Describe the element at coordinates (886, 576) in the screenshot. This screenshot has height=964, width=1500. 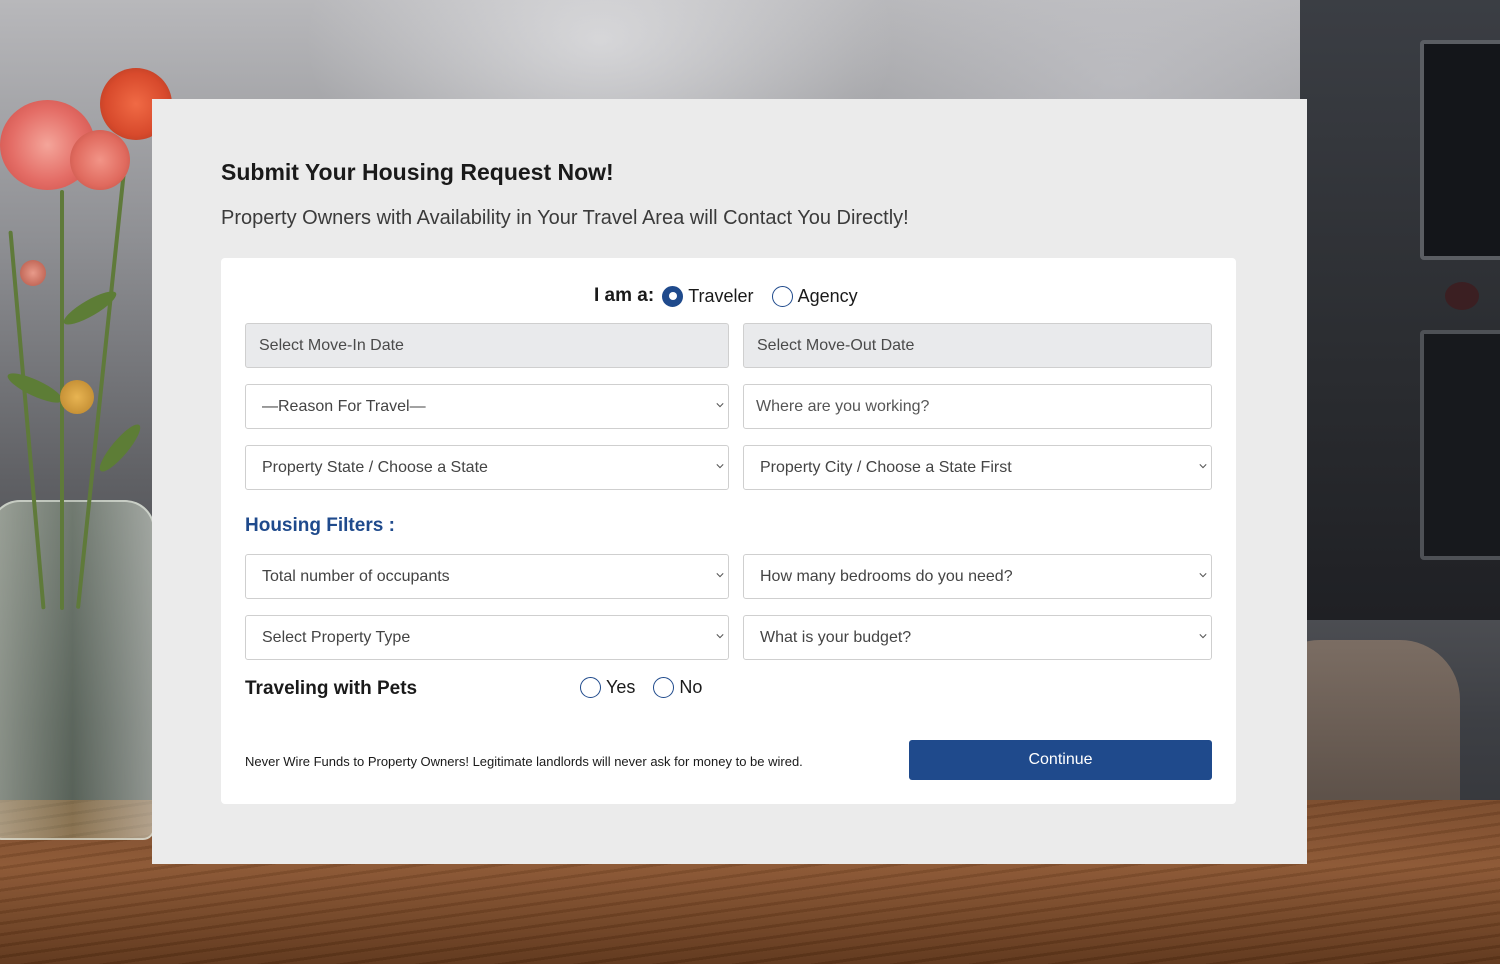
I see `bedrooms-value: How many bedrooms do you need?` at that location.